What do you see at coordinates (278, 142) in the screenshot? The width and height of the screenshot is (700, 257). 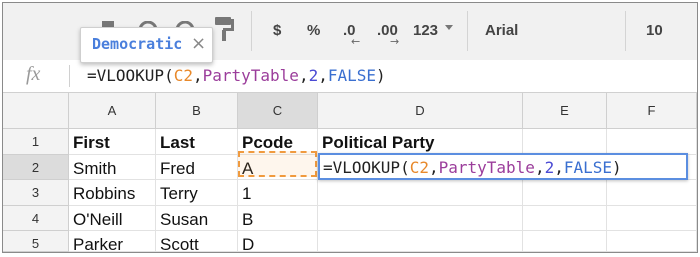 I see `cell-c1: Pcode` at bounding box center [278, 142].